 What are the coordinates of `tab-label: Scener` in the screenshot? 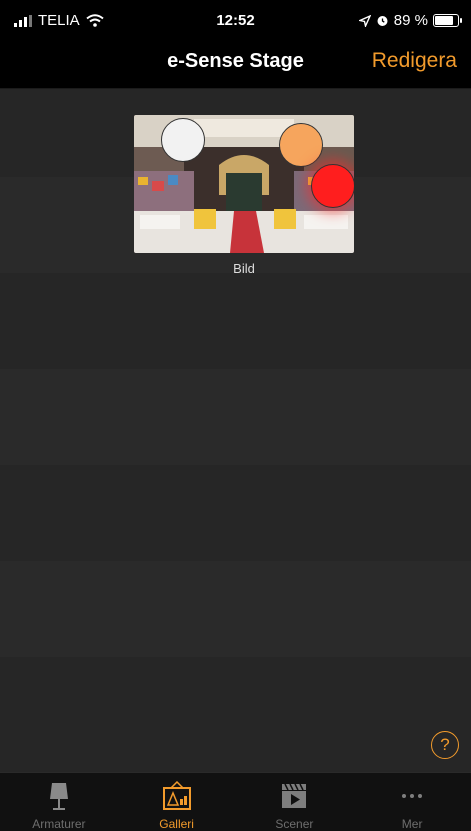 It's located at (294, 824).